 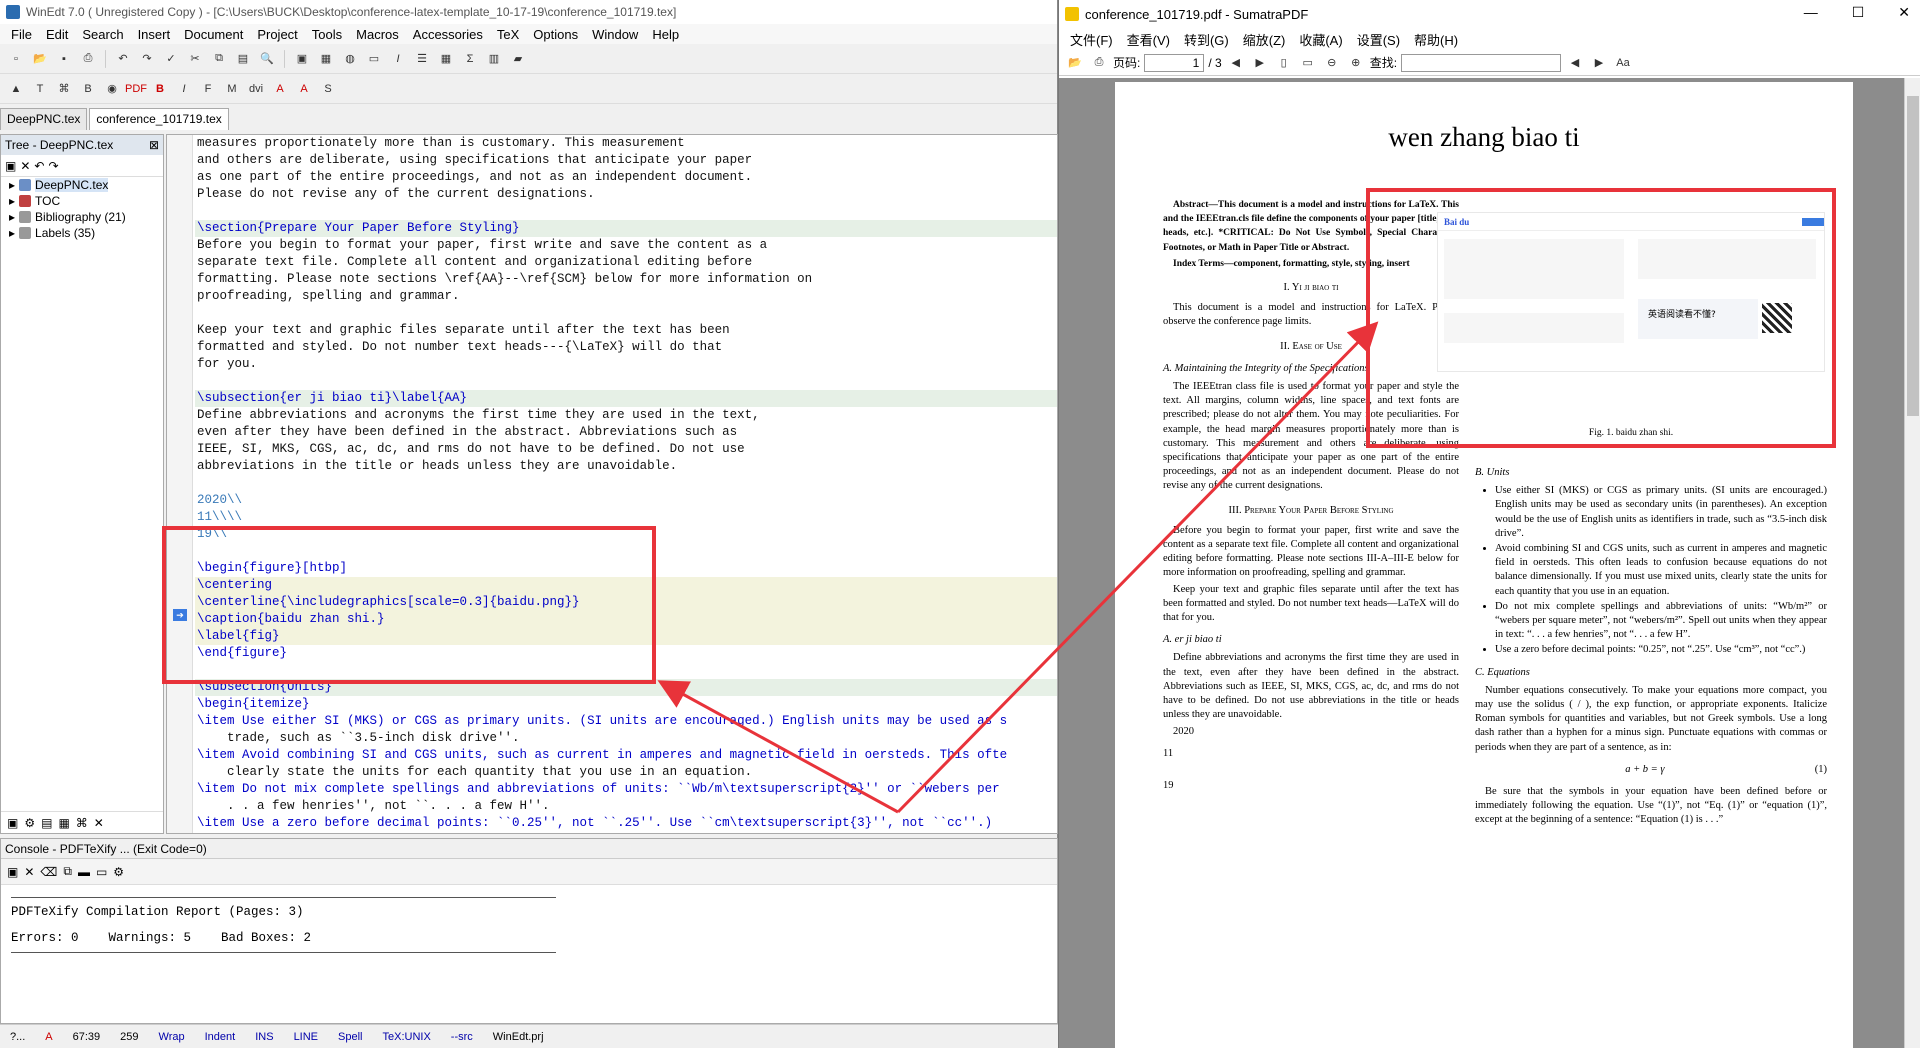 What do you see at coordinates (40, 89) in the screenshot?
I see `tex-icon: T` at bounding box center [40, 89].